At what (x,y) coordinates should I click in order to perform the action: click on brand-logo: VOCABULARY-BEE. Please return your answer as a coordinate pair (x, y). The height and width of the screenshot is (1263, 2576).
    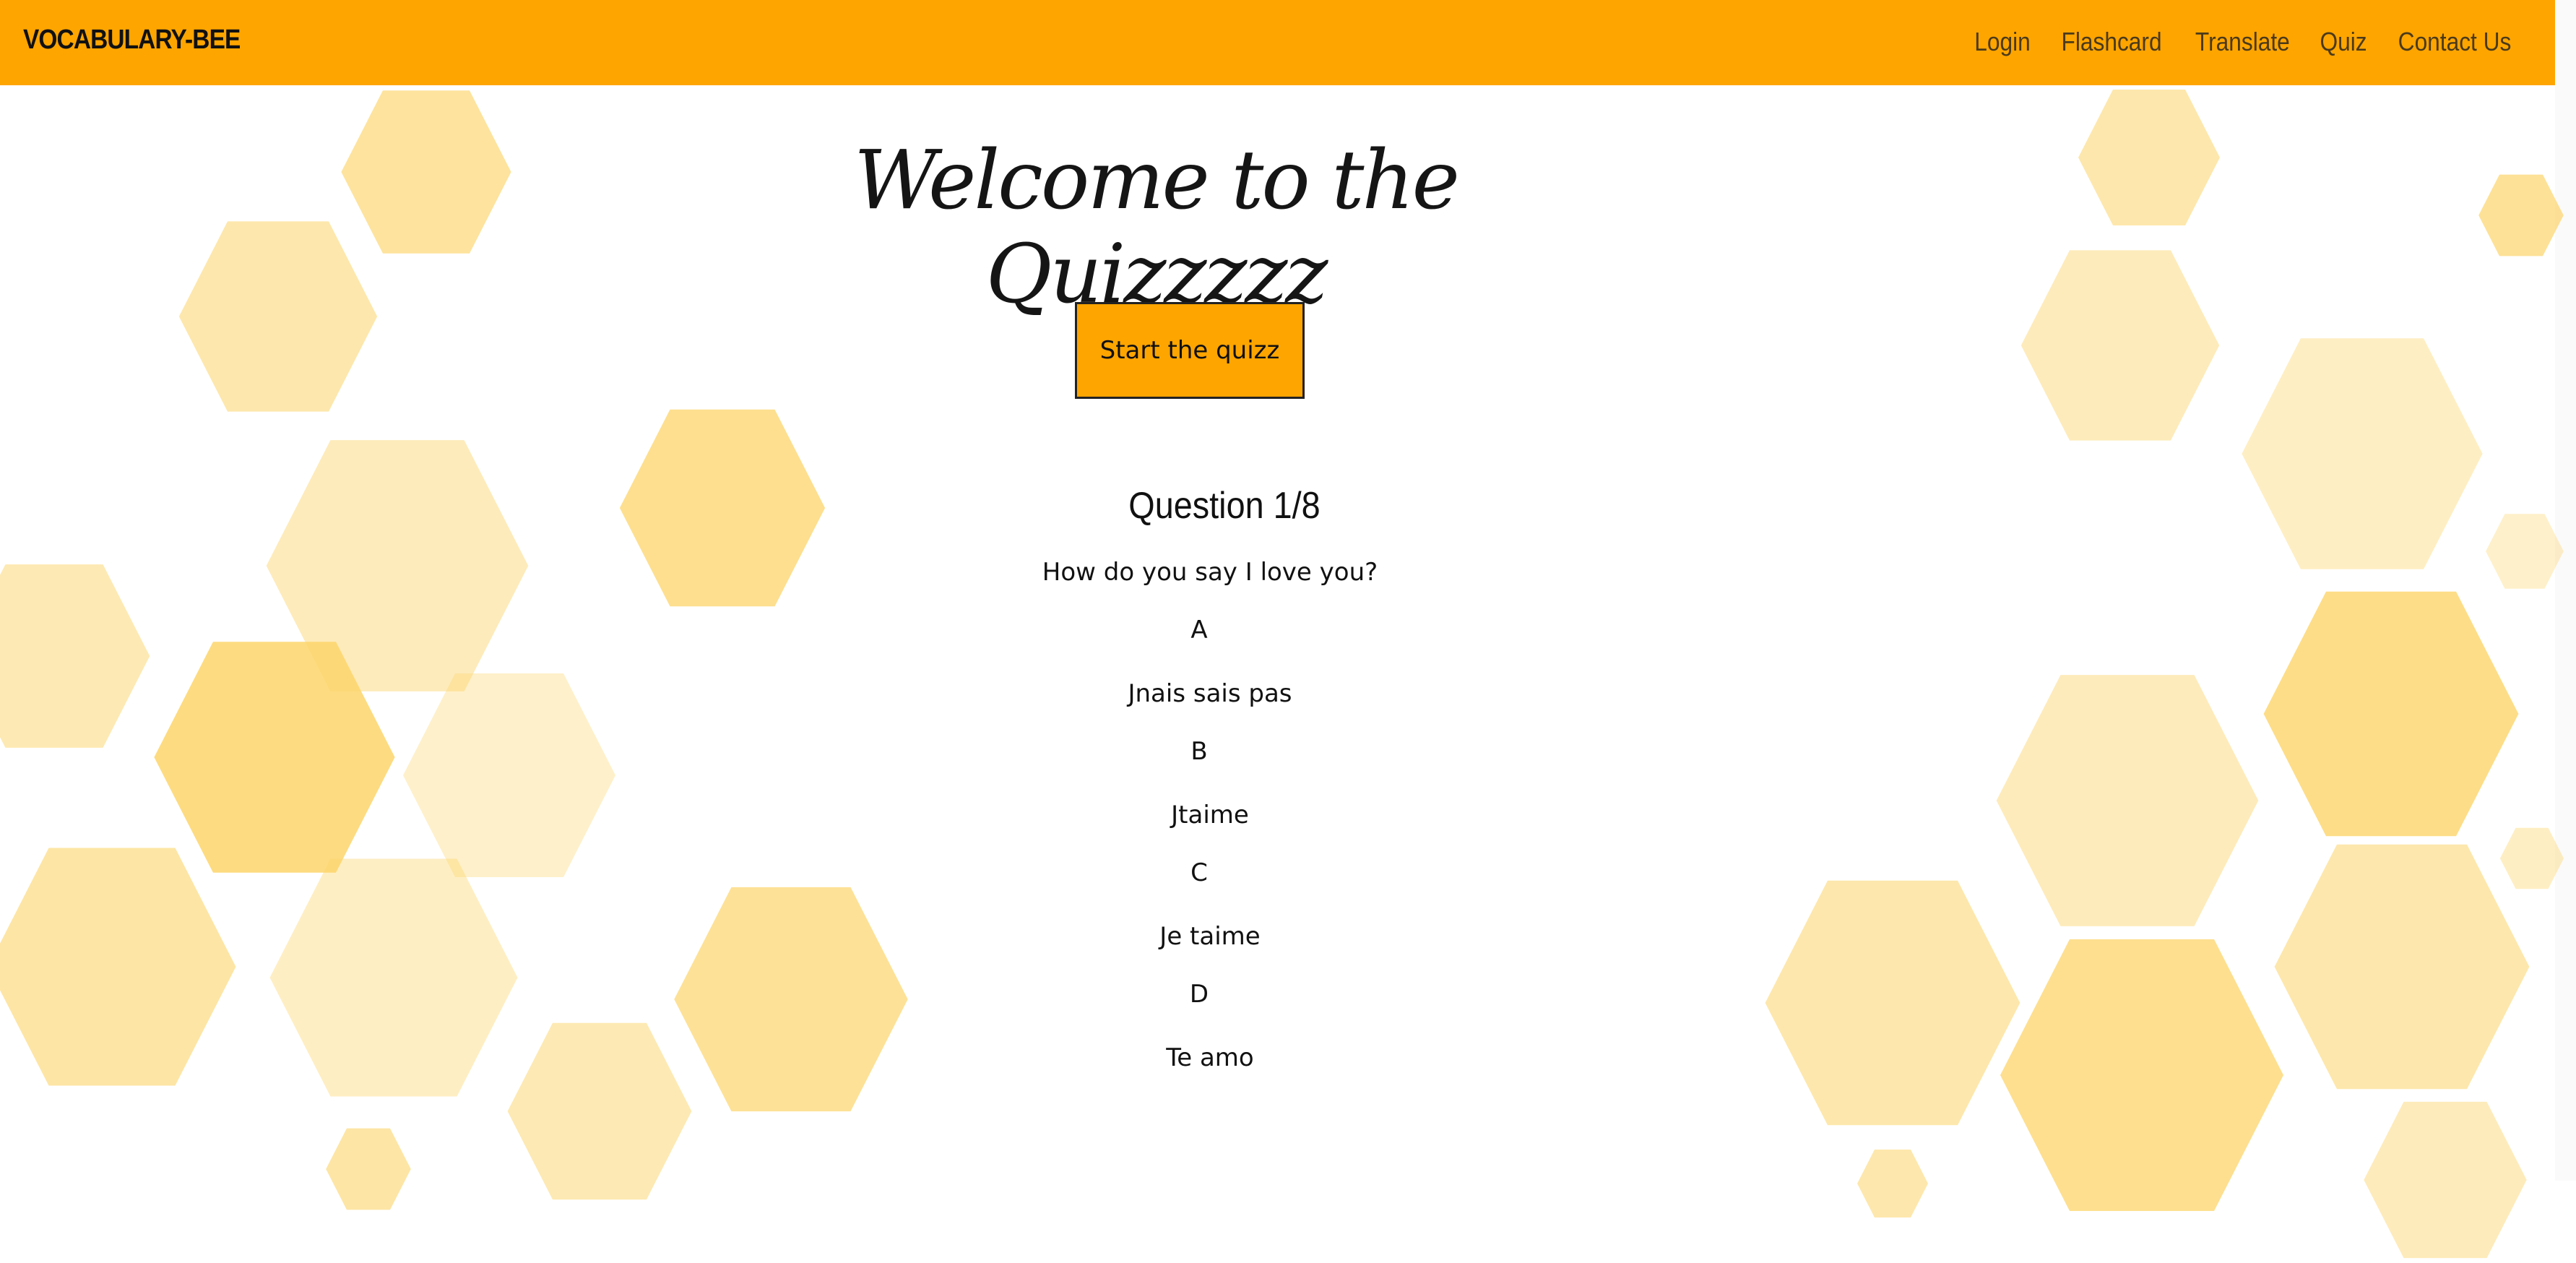
    Looking at the image, I should click on (132, 40).